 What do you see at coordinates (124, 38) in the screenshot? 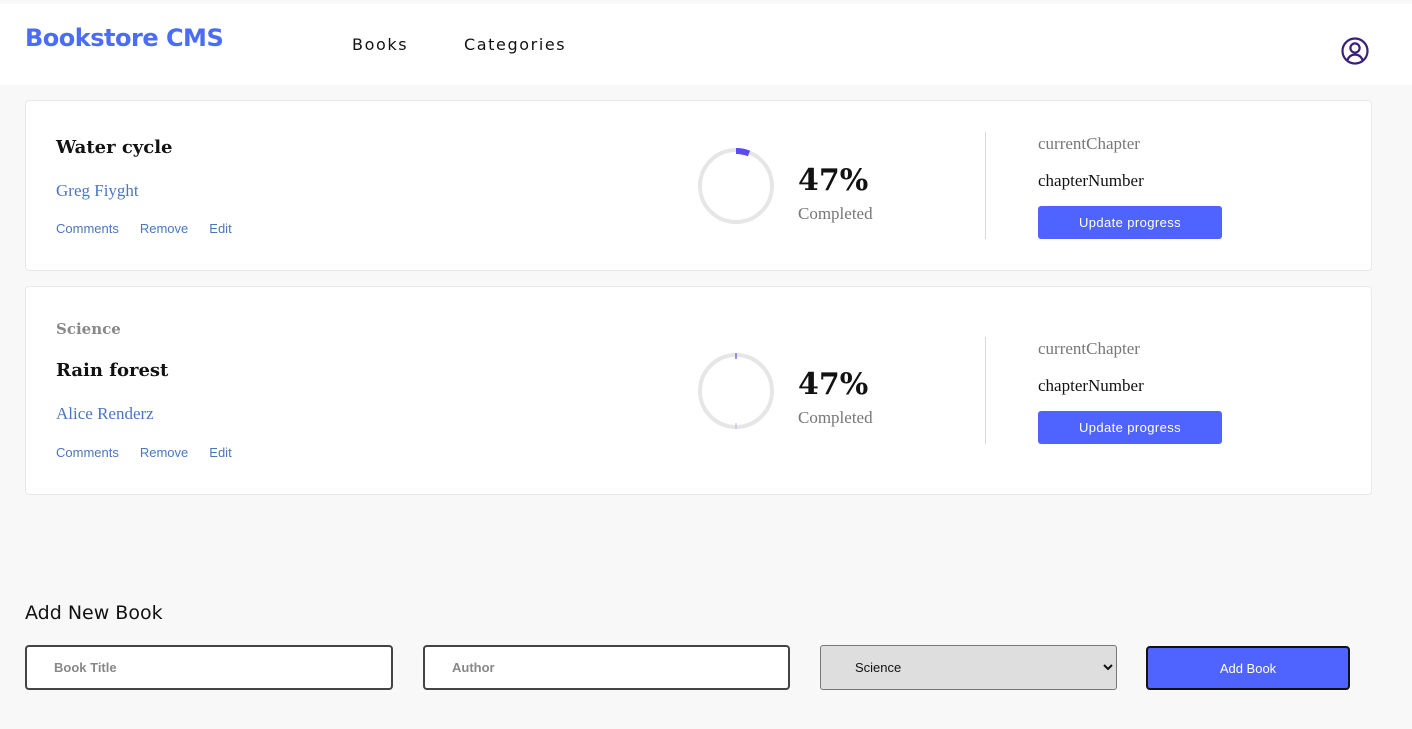
I see `app-logo: Bookstore CMS` at bounding box center [124, 38].